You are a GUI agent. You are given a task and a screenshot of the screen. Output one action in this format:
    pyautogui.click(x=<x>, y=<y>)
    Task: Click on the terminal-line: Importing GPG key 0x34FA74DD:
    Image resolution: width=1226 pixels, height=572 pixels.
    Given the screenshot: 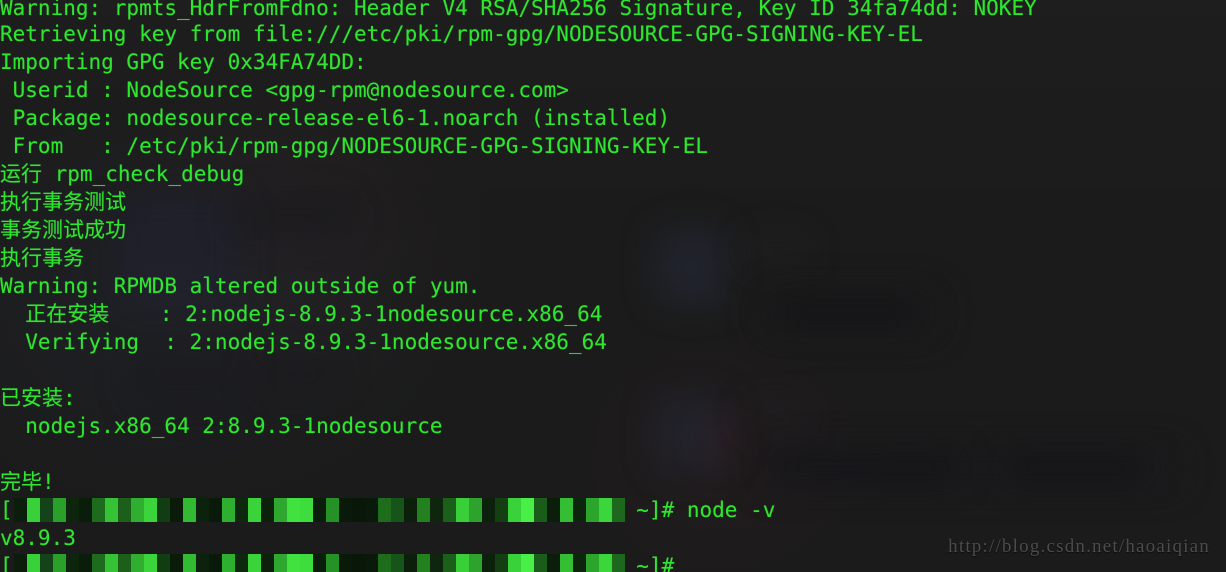 What is the action you would take?
    pyautogui.click(x=183, y=62)
    